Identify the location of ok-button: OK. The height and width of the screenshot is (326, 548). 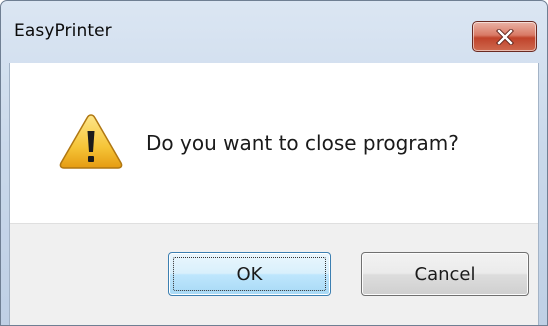
(249, 274).